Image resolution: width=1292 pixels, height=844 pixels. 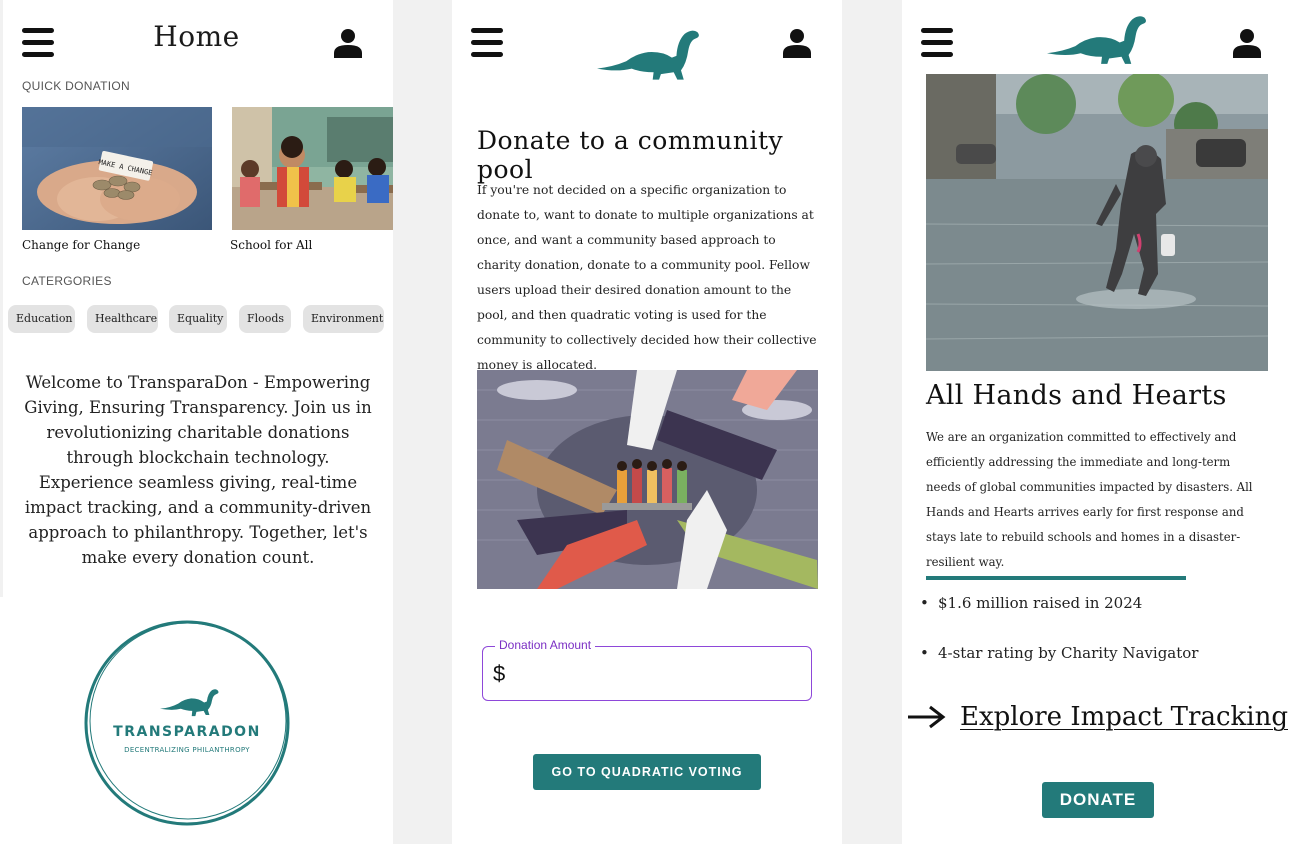 I want to click on organization-title: All Hands and Hearts, so click(x=1076, y=395).